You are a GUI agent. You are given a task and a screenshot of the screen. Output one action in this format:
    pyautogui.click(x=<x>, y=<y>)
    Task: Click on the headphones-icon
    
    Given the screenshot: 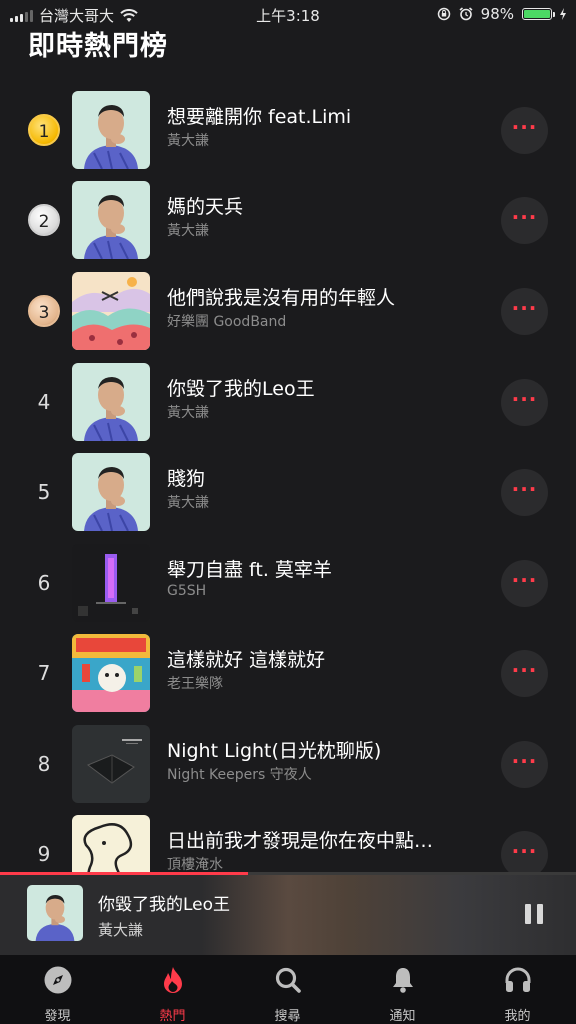 What is the action you would take?
    pyautogui.click(x=518, y=979)
    